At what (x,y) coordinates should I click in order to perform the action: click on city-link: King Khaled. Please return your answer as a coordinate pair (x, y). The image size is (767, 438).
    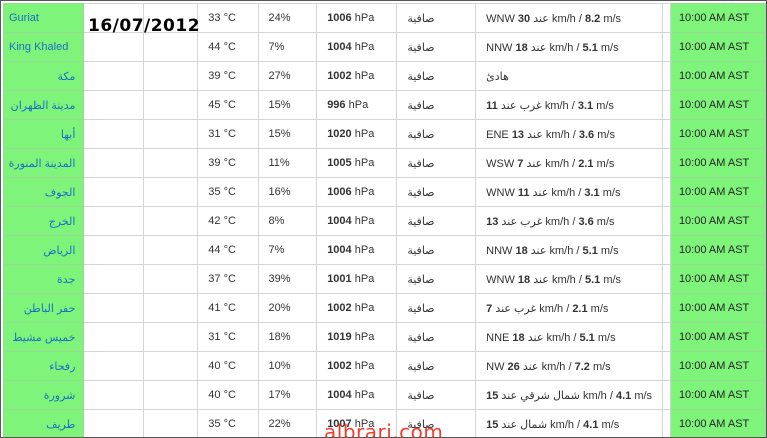
    Looking at the image, I should click on (43, 47).